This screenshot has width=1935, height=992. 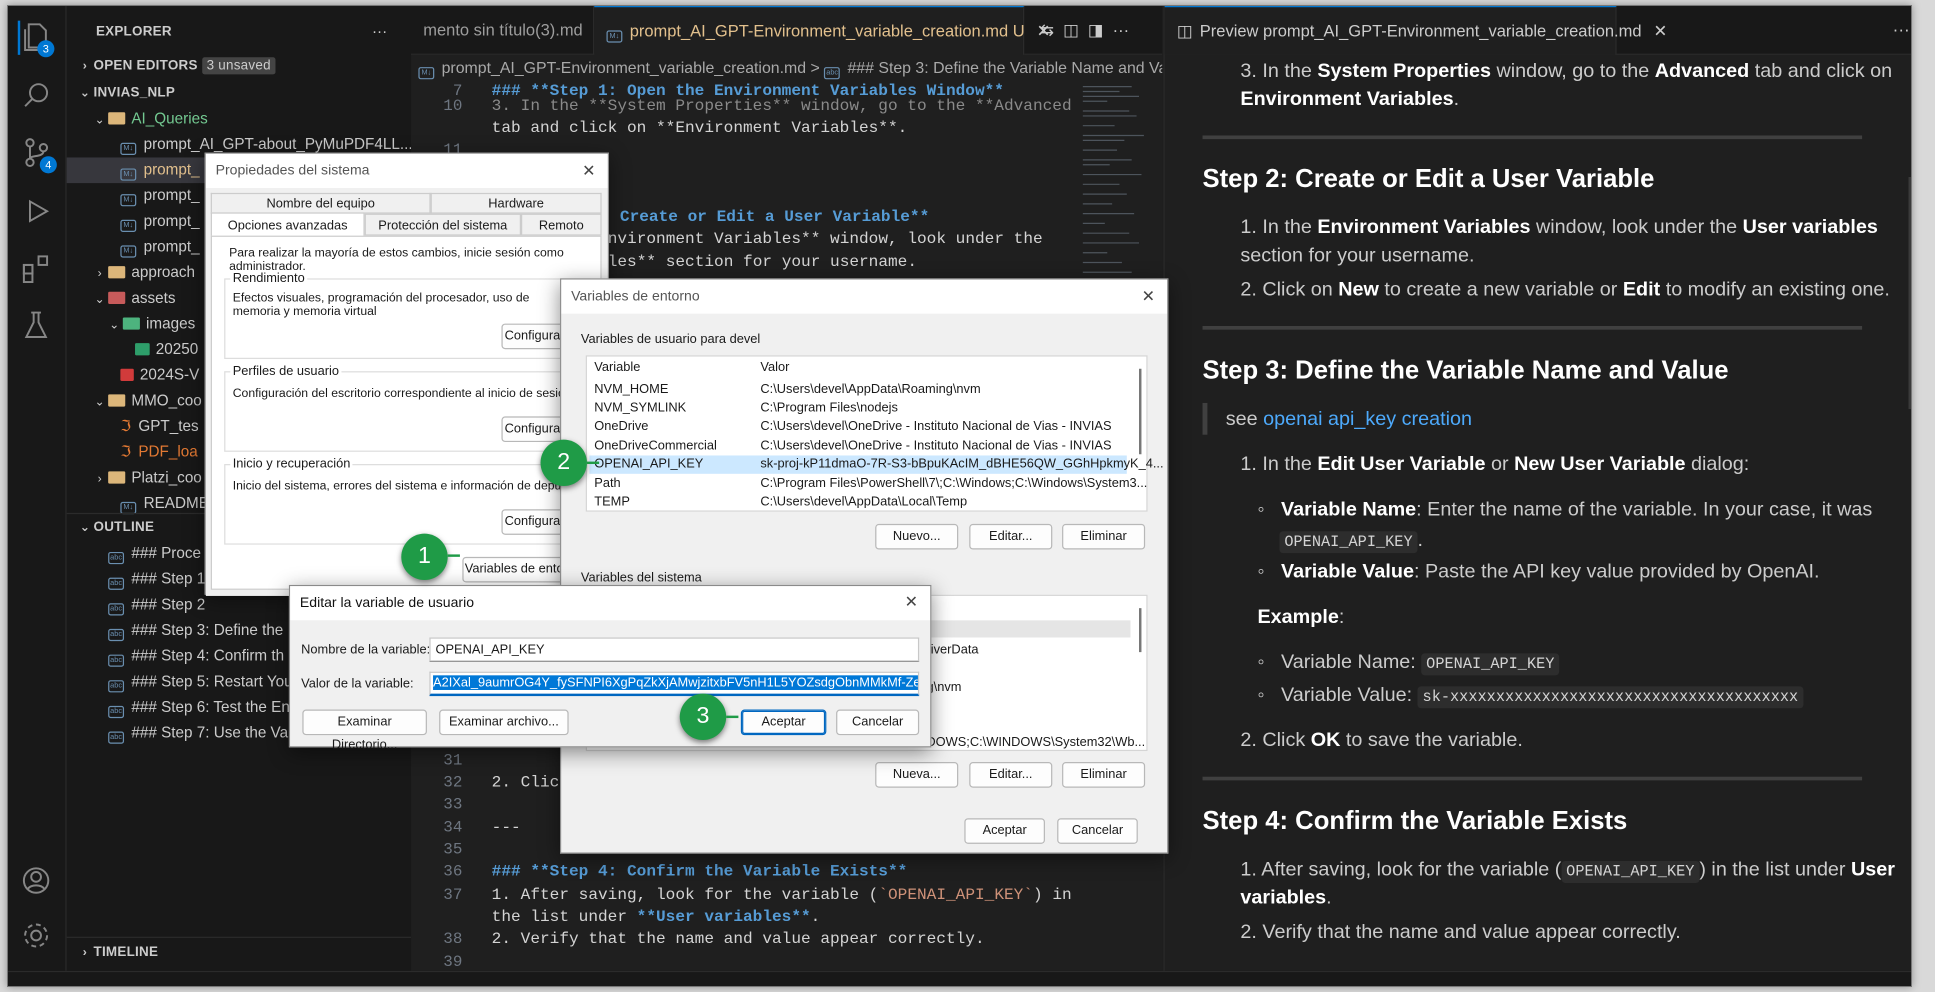 I want to click on table-row: TEMP C:\Users\devel\AppData\Local\Temp, so click(x=857, y=501).